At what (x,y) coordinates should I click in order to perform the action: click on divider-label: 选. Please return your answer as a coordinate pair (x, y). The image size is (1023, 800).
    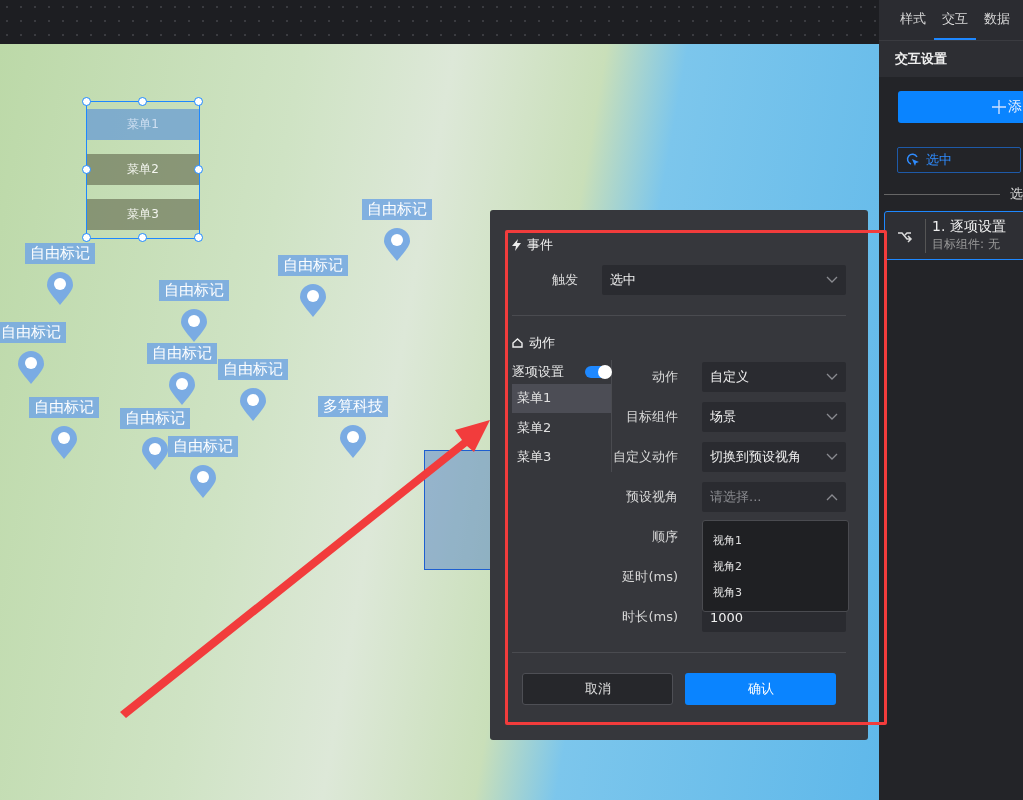
    Looking at the image, I should click on (1016, 194).